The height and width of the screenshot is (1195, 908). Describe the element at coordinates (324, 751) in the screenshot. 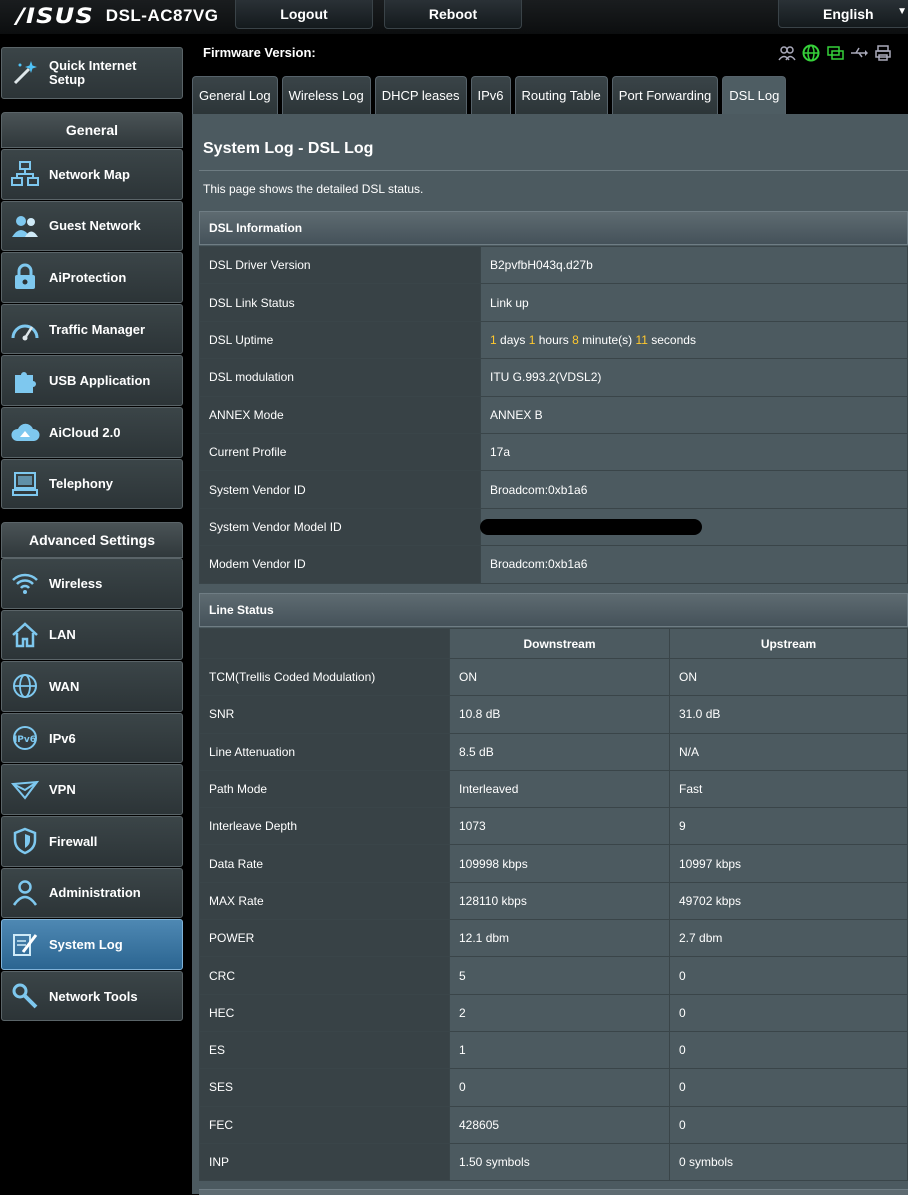

I see `row-label: Line Attenuation` at that location.